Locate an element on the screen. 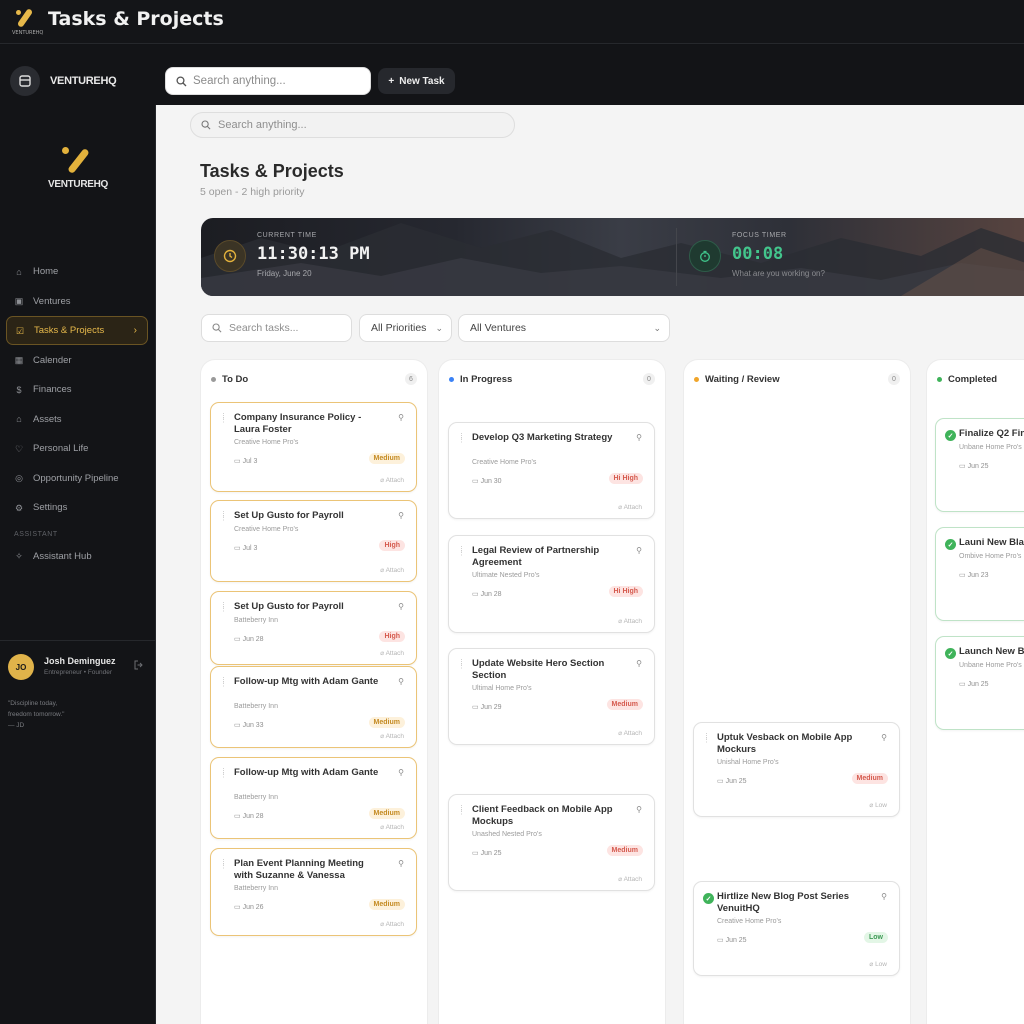 The image size is (1024, 1024). sidebar-item-home: ⌂ Home is located at coordinates (77, 271).